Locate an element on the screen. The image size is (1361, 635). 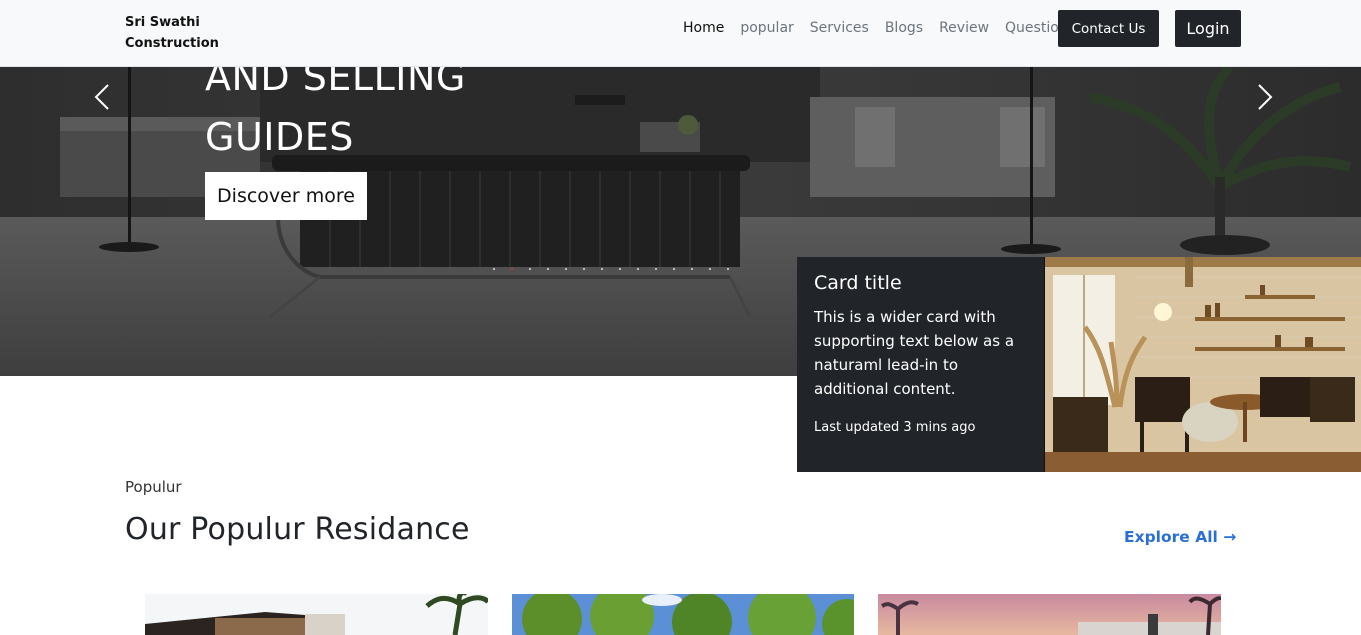
hero-title: AND SELLING GUIDES is located at coordinates (335, 113).